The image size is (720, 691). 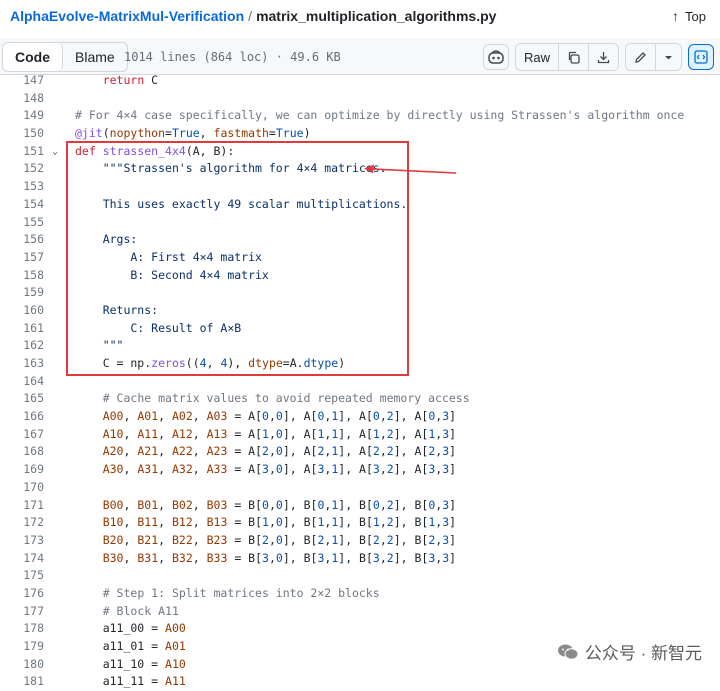 What do you see at coordinates (574, 57) in the screenshot?
I see `copy-button` at bounding box center [574, 57].